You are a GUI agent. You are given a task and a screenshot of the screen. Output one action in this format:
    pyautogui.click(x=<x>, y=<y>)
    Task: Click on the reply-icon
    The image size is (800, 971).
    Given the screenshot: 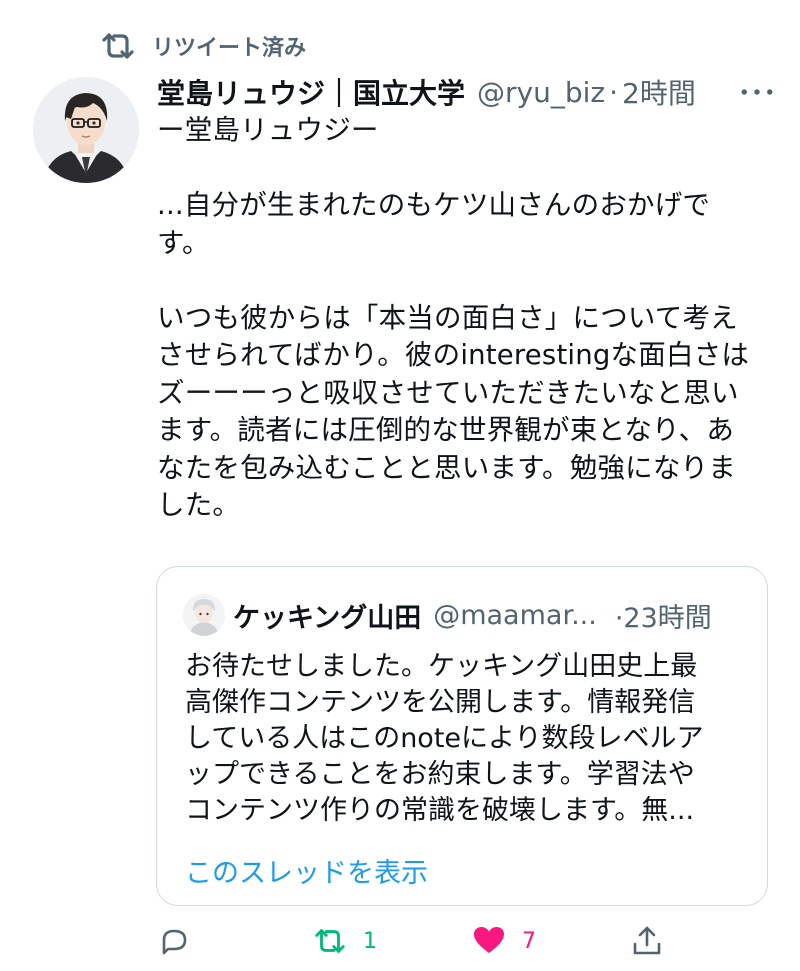 What is the action you would take?
    pyautogui.click(x=174, y=942)
    